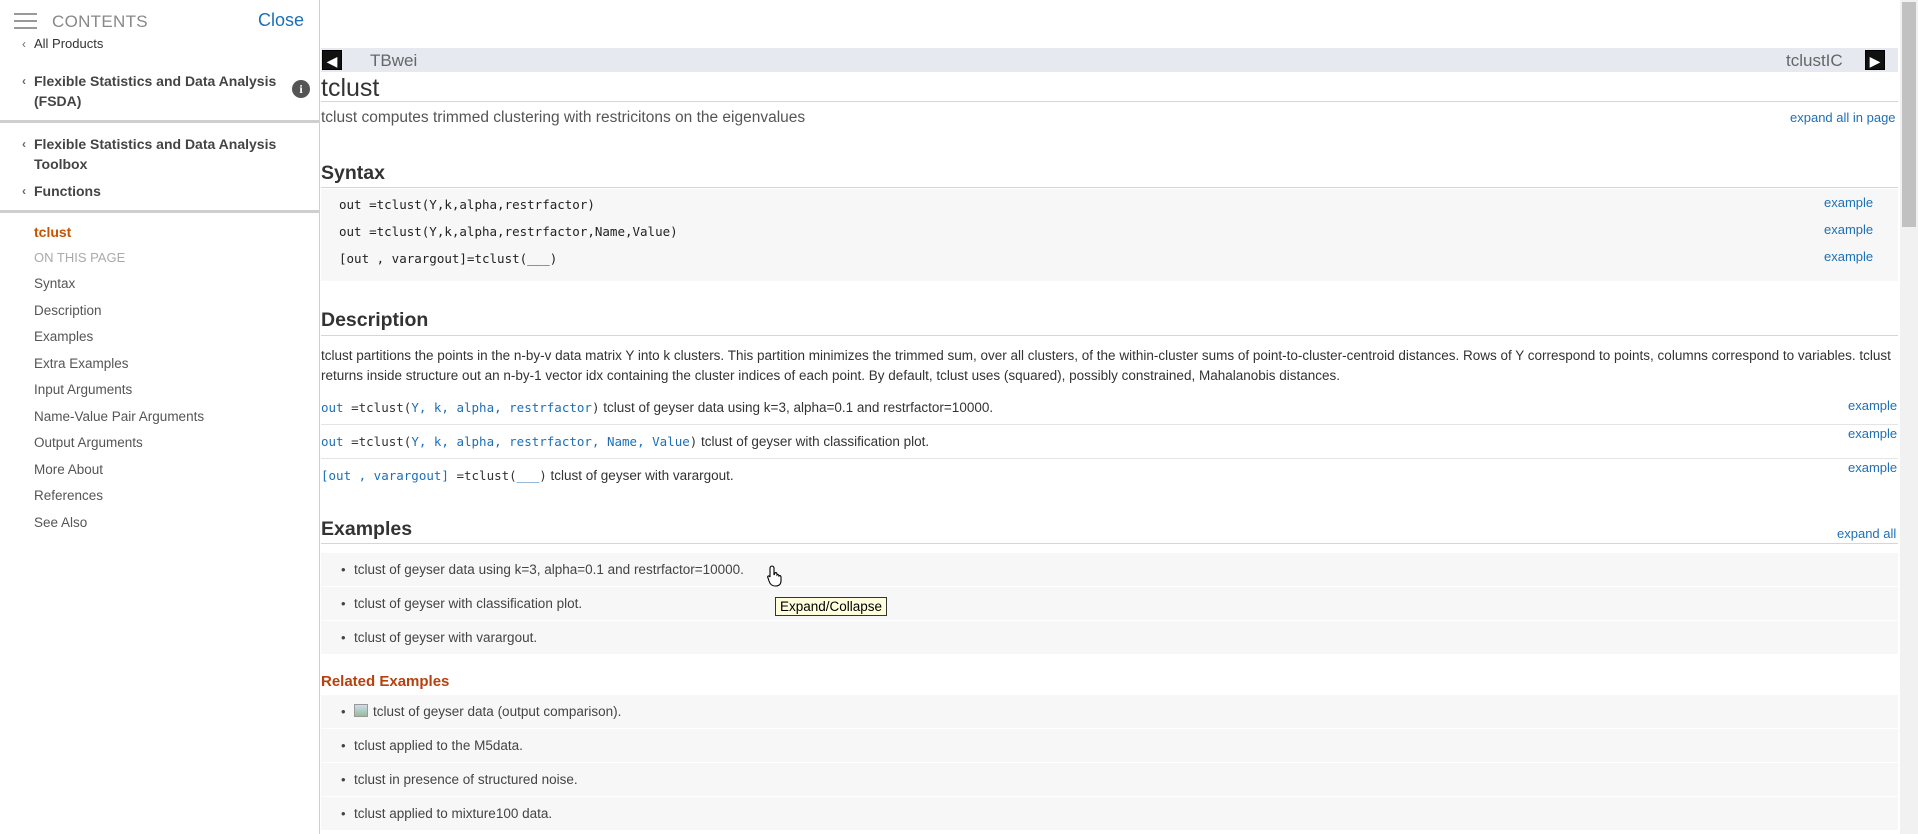 The height and width of the screenshot is (834, 1918). I want to click on nav-item-references: References, so click(119, 501).